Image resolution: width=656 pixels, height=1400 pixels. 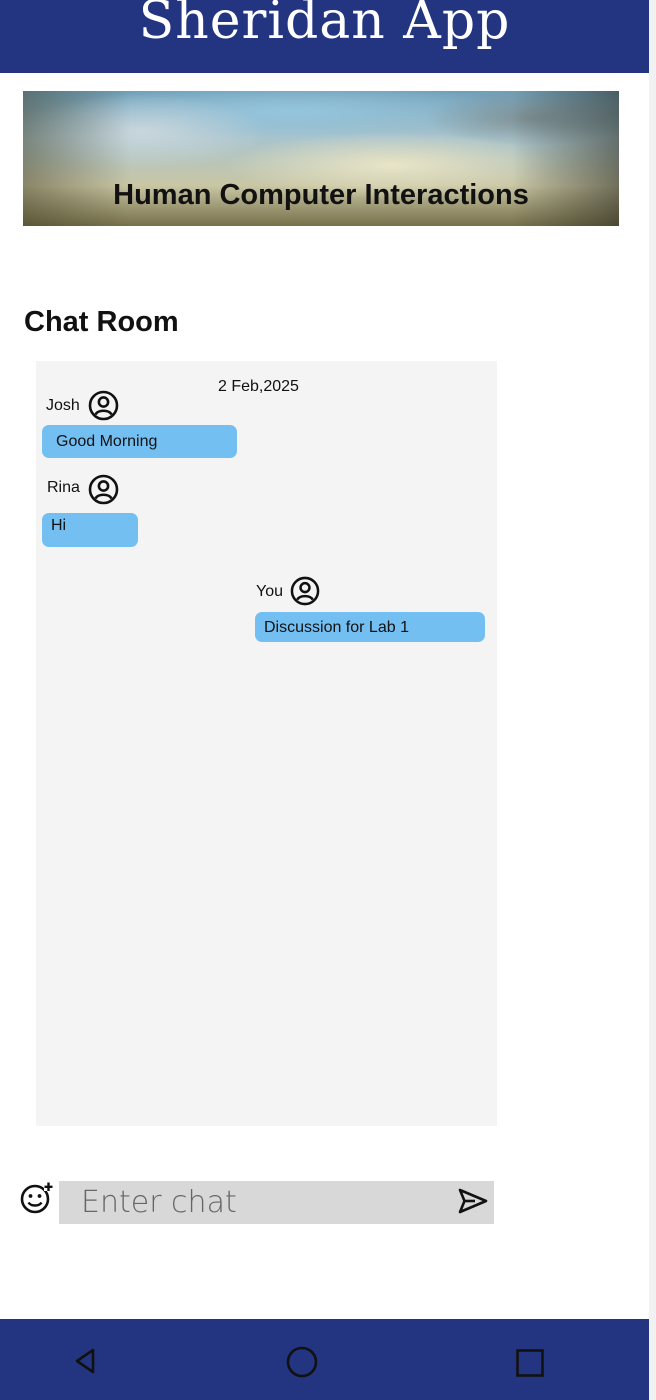 I want to click on app-title: Sheridan App, so click(x=324, y=25).